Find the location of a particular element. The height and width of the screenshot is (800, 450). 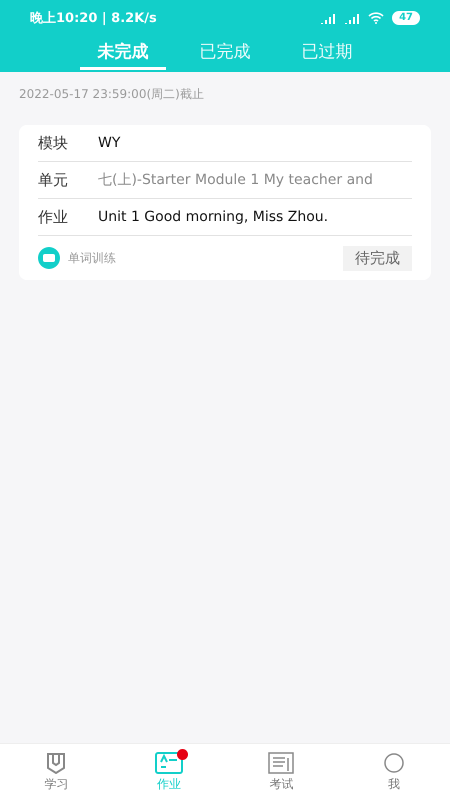

wifi-icon is located at coordinates (376, 18).